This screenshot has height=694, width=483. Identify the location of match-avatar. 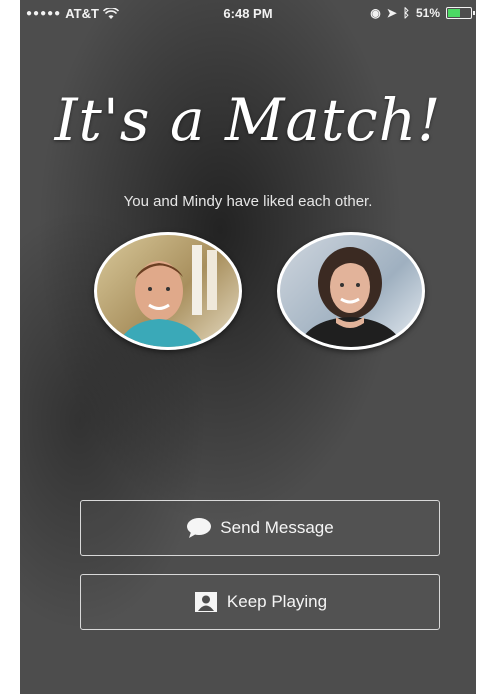
(351, 291).